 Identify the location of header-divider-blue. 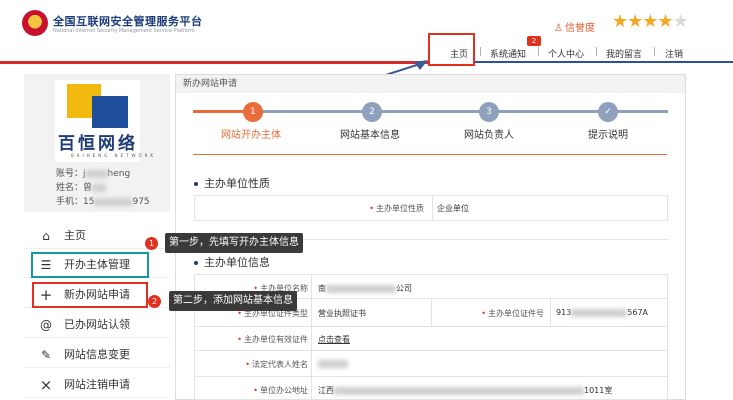
(604, 62).